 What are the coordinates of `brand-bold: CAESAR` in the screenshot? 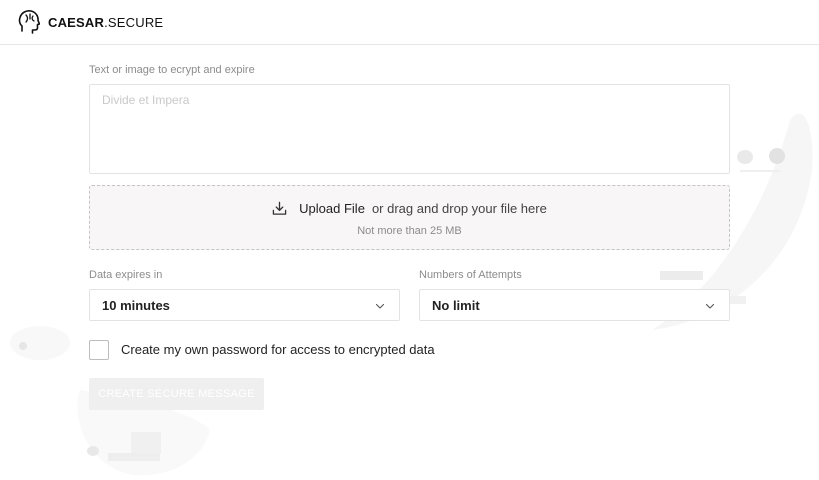 It's located at (76, 22).